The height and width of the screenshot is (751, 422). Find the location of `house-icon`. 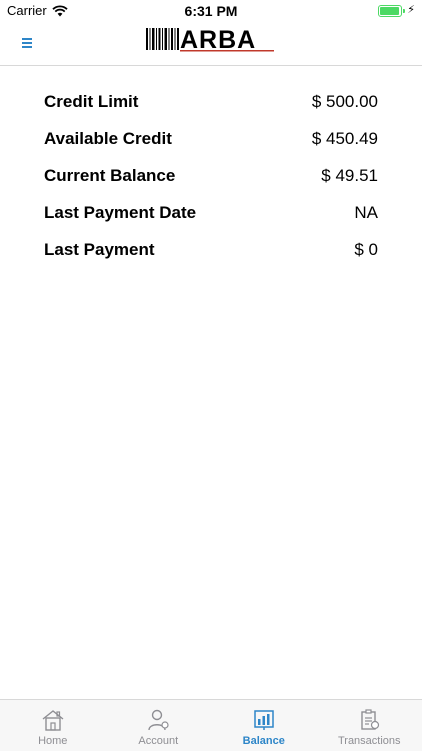

house-icon is located at coordinates (53, 720).